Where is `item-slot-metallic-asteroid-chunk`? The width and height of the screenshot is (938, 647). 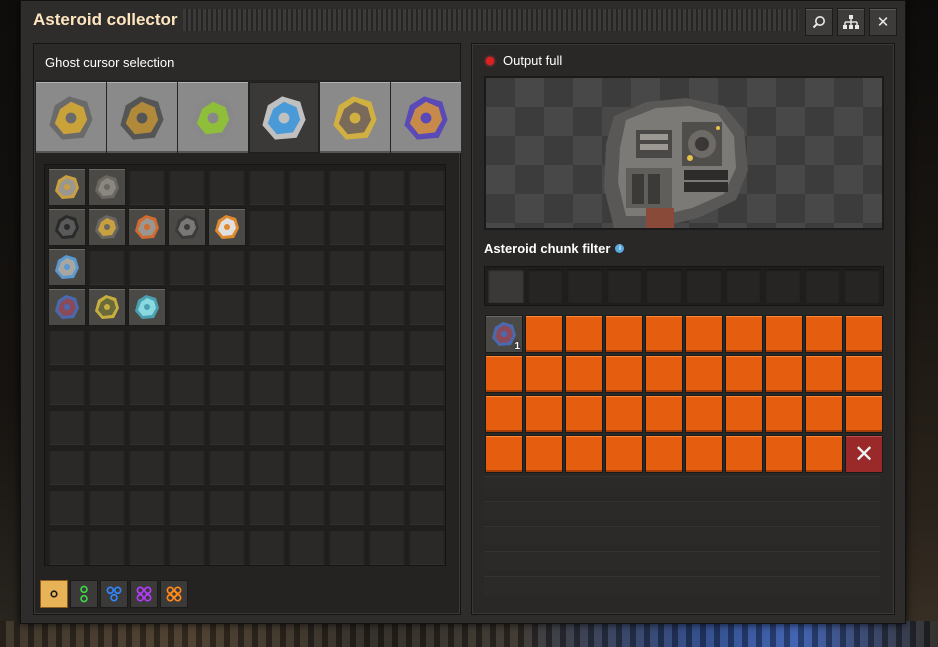 item-slot-metallic-asteroid-chunk is located at coordinates (67, 307).